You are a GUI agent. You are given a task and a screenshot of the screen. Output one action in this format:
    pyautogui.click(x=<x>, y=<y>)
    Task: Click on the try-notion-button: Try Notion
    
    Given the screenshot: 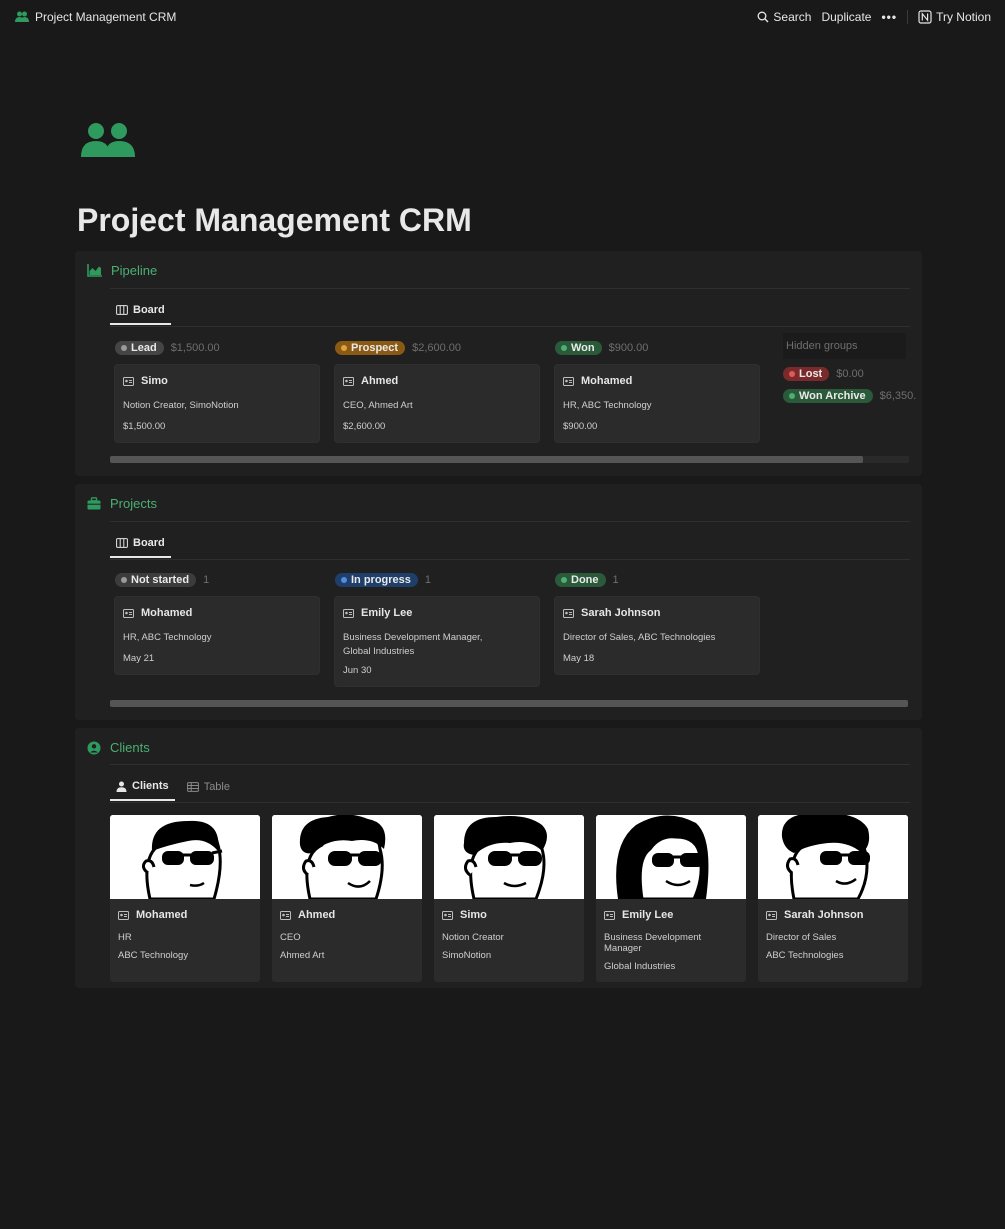 What is the action you would take?
    pyautogui.click(x=954, y=17)
    